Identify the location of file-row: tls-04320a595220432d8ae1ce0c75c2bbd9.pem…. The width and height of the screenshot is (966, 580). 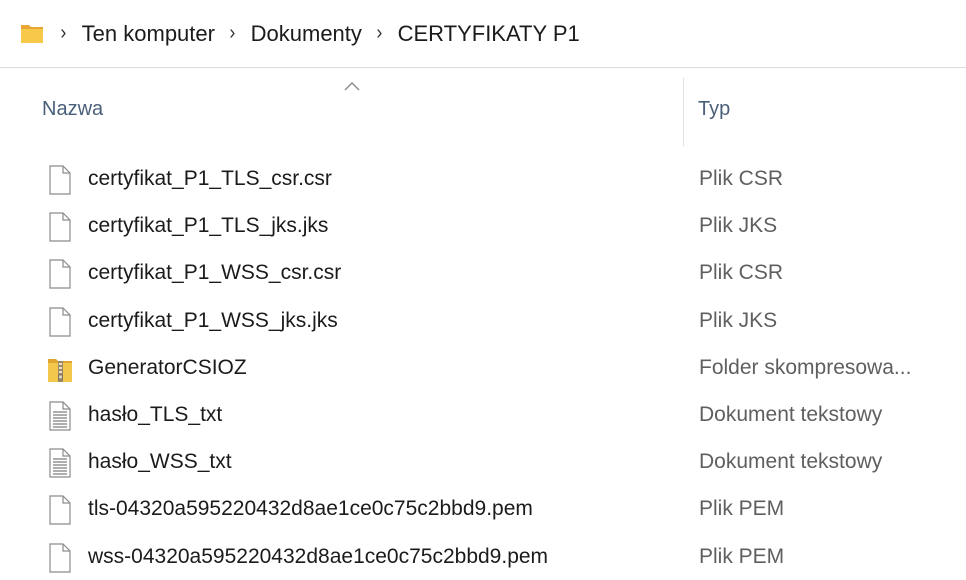
(483, 508).